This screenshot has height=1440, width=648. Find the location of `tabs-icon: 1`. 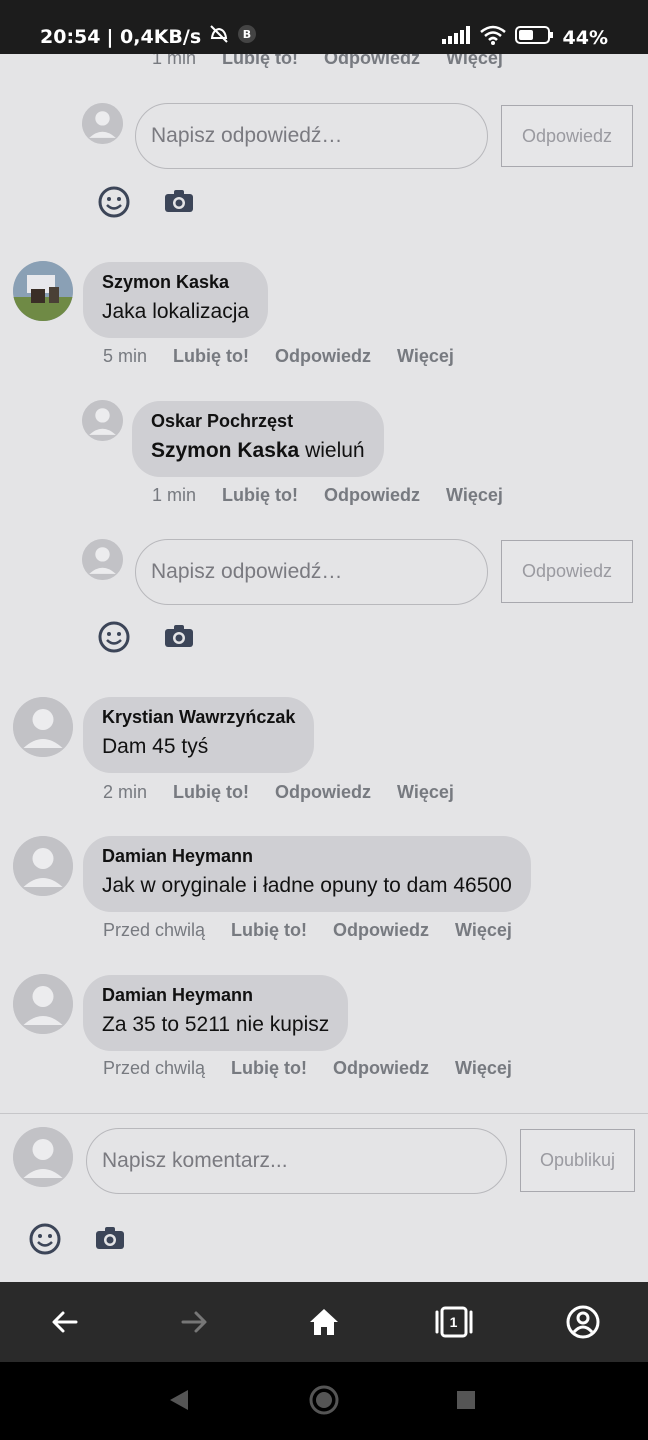

tabs-icon: 1 is located at coordinates (454, 1322).